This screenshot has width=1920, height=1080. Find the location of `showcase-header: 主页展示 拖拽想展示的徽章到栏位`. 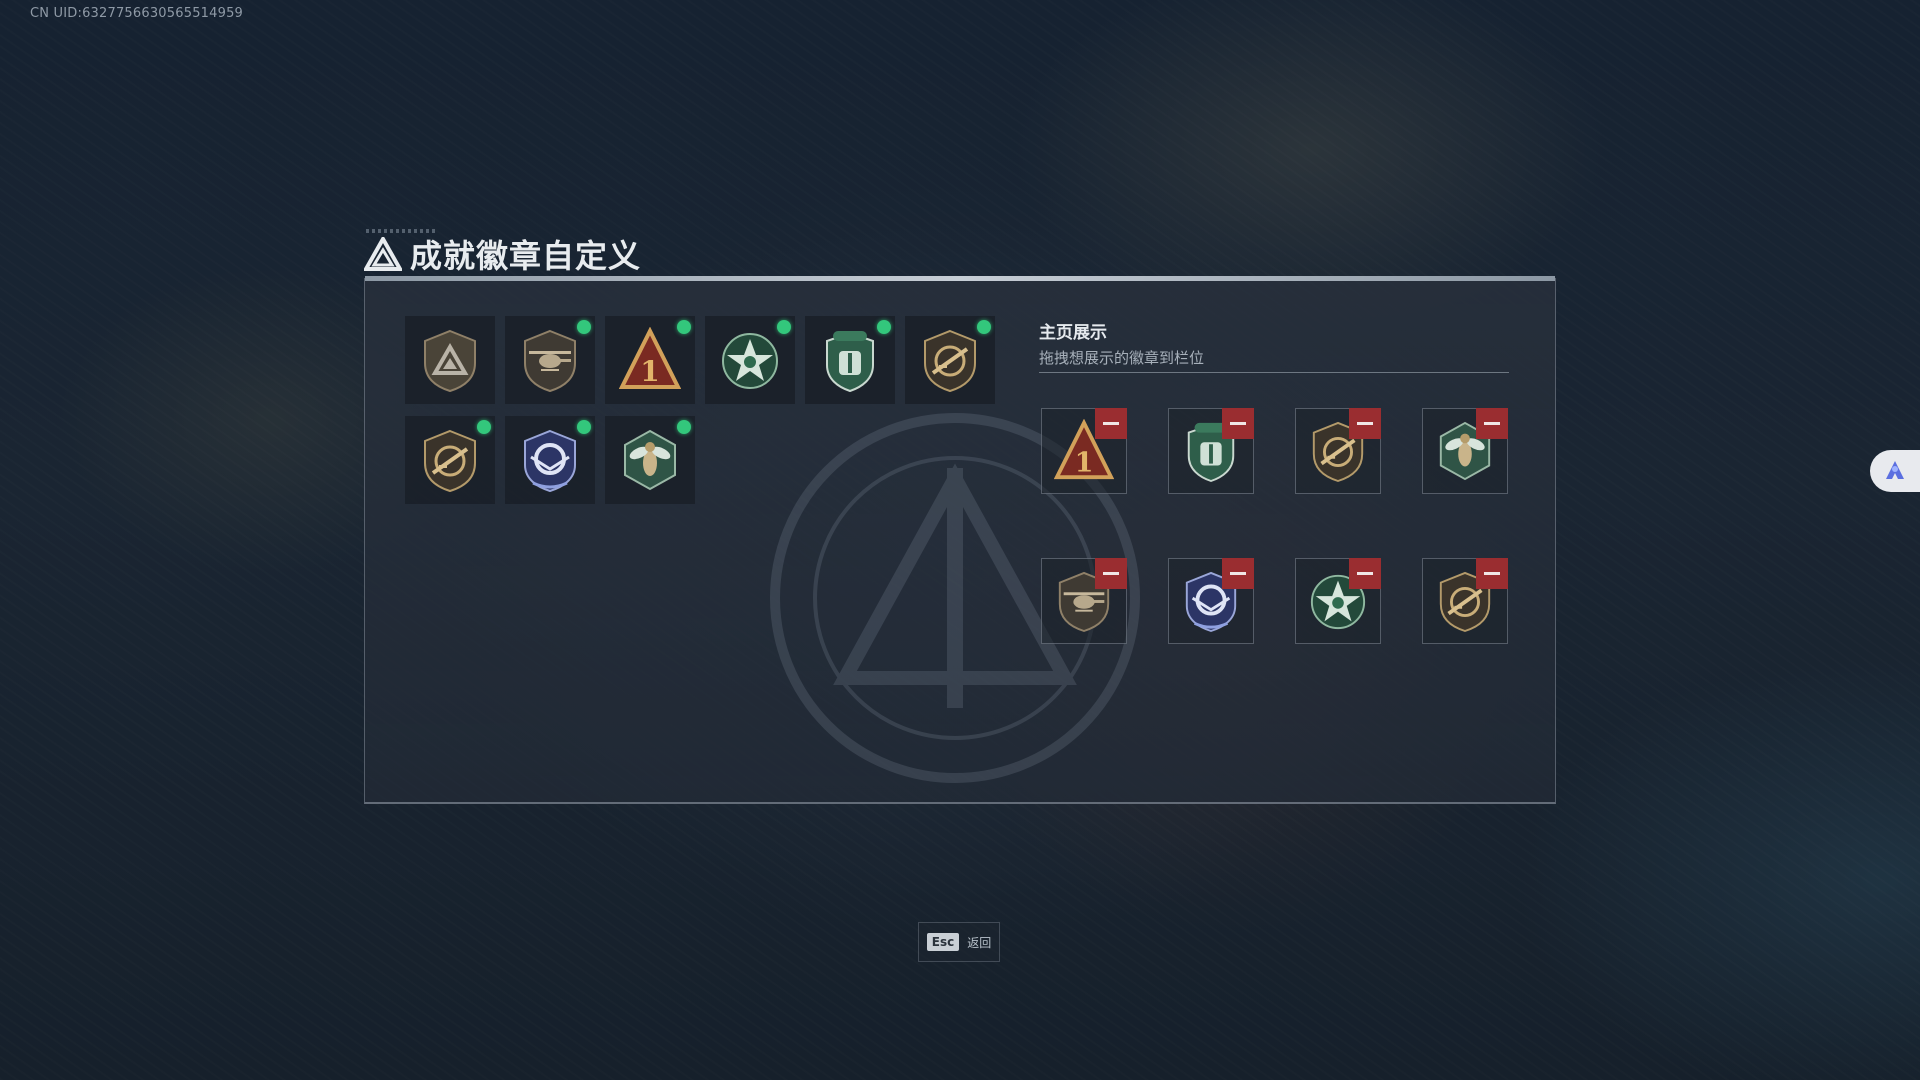

showcase-header: 主页展示 拖拽想展示的徽章到栏位 is located at coordinates (1274, 343).